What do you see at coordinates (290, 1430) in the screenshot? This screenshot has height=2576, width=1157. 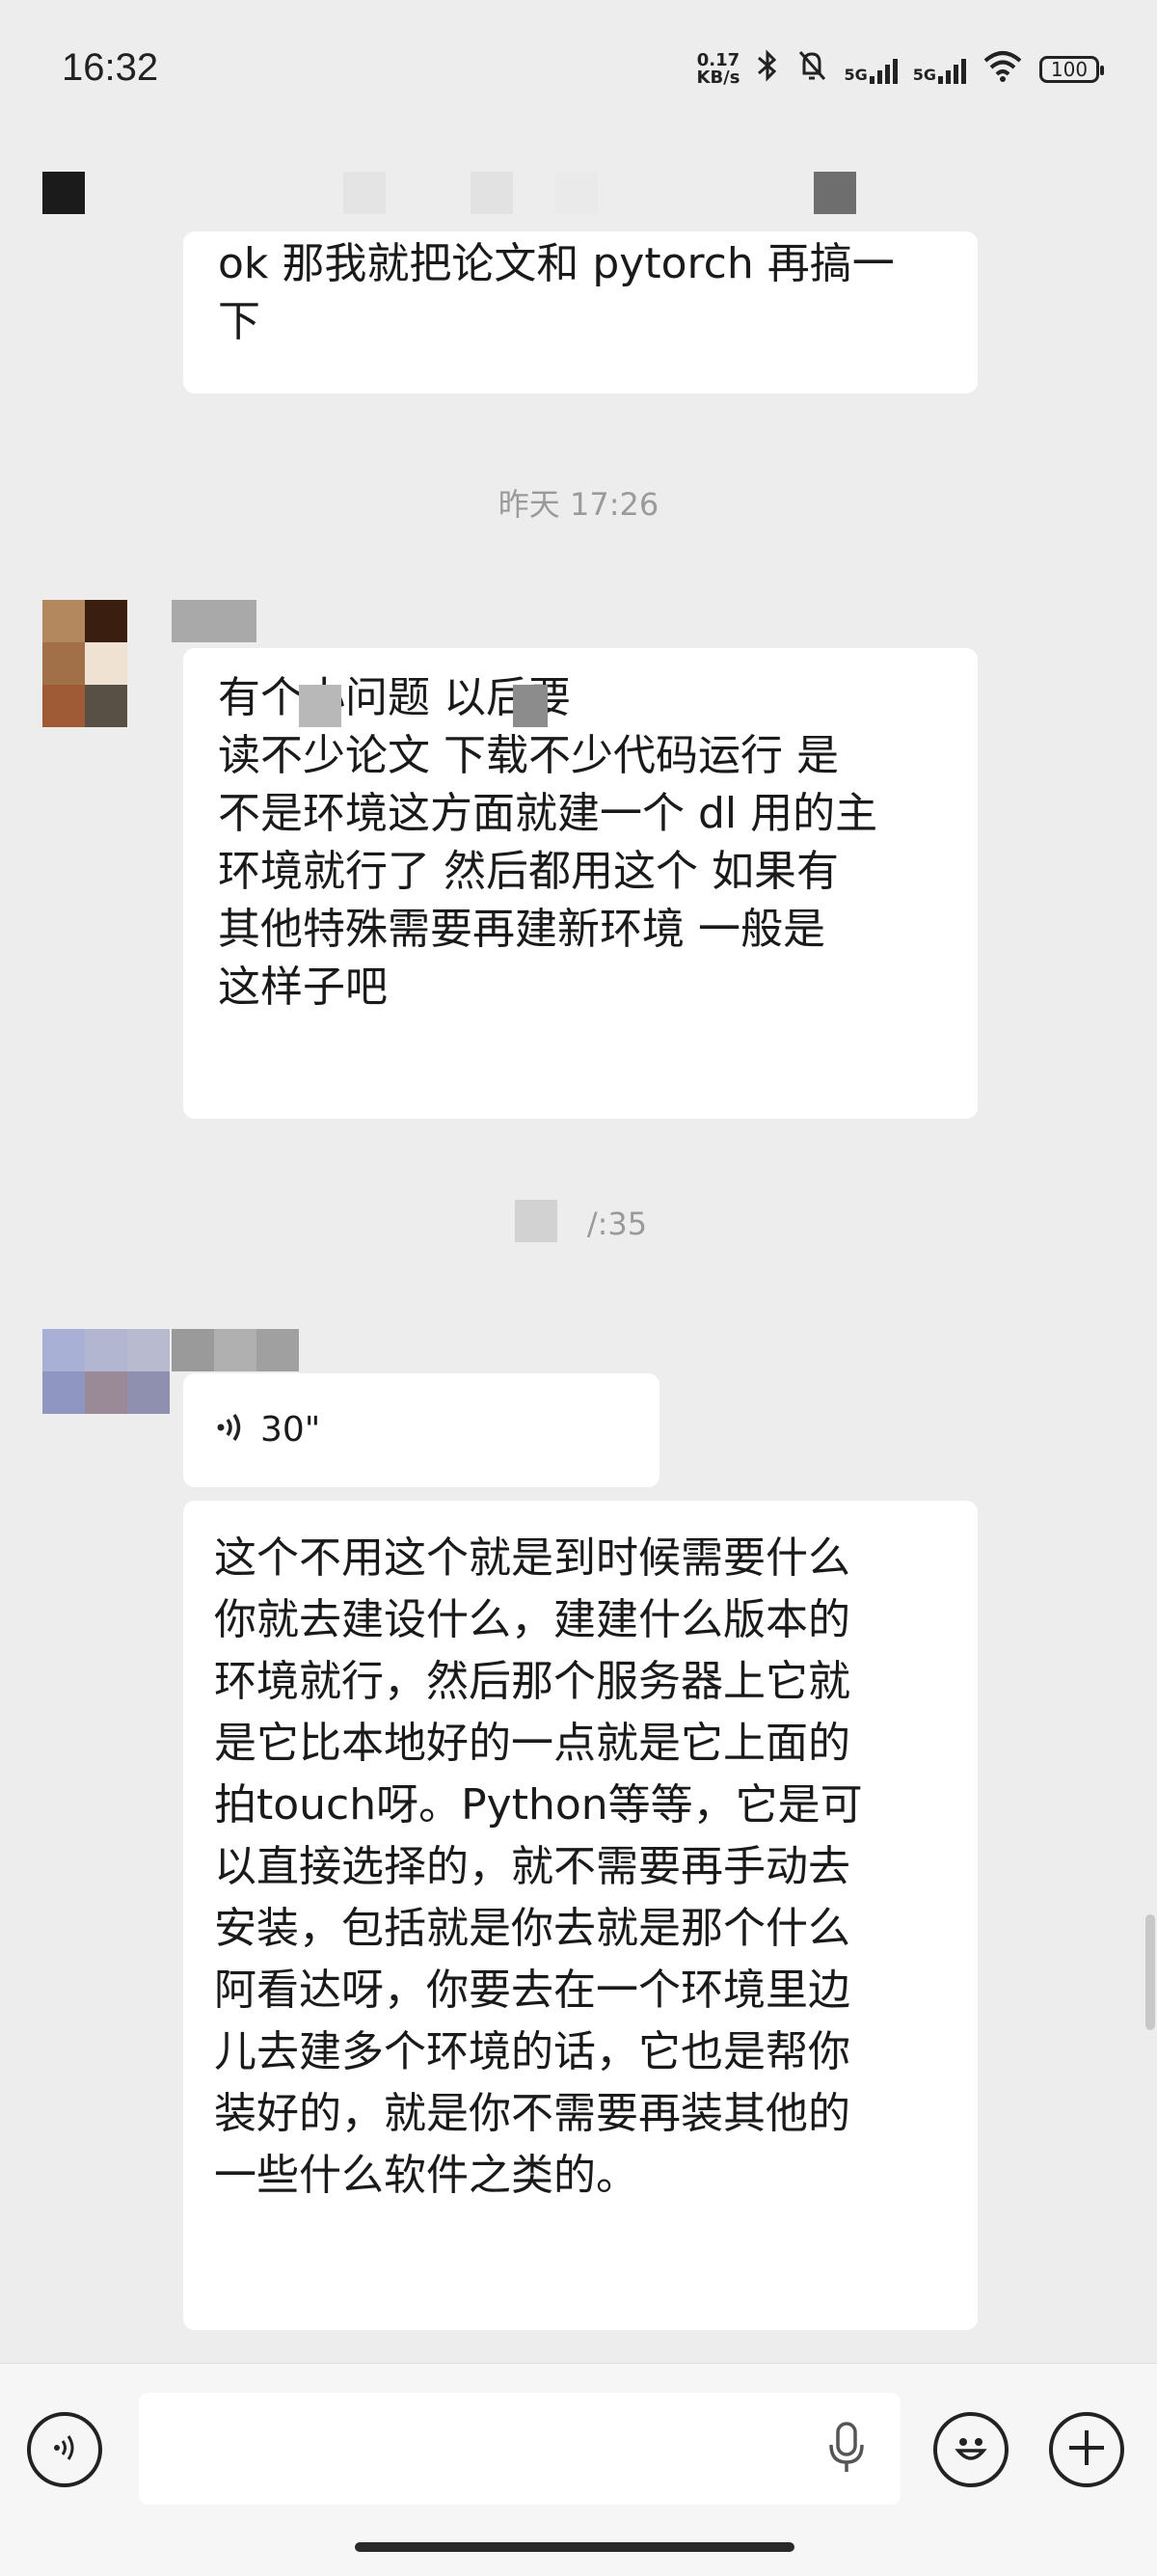 I see `voice-duration: 30"` at bounding box center [290, 1430].